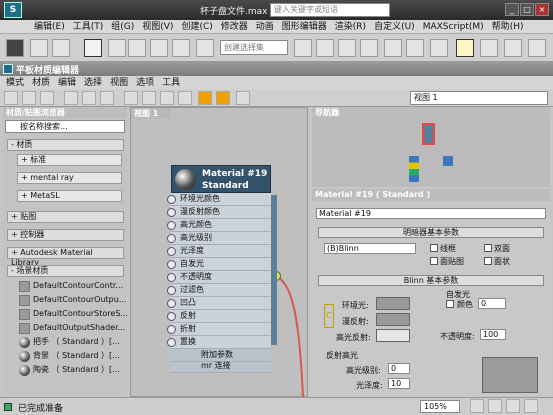 The height and width of the screenshot is (415, 553). Describe the element at coordinates (537, 48) in the screenshot. I see `render-production-icon` at that location.